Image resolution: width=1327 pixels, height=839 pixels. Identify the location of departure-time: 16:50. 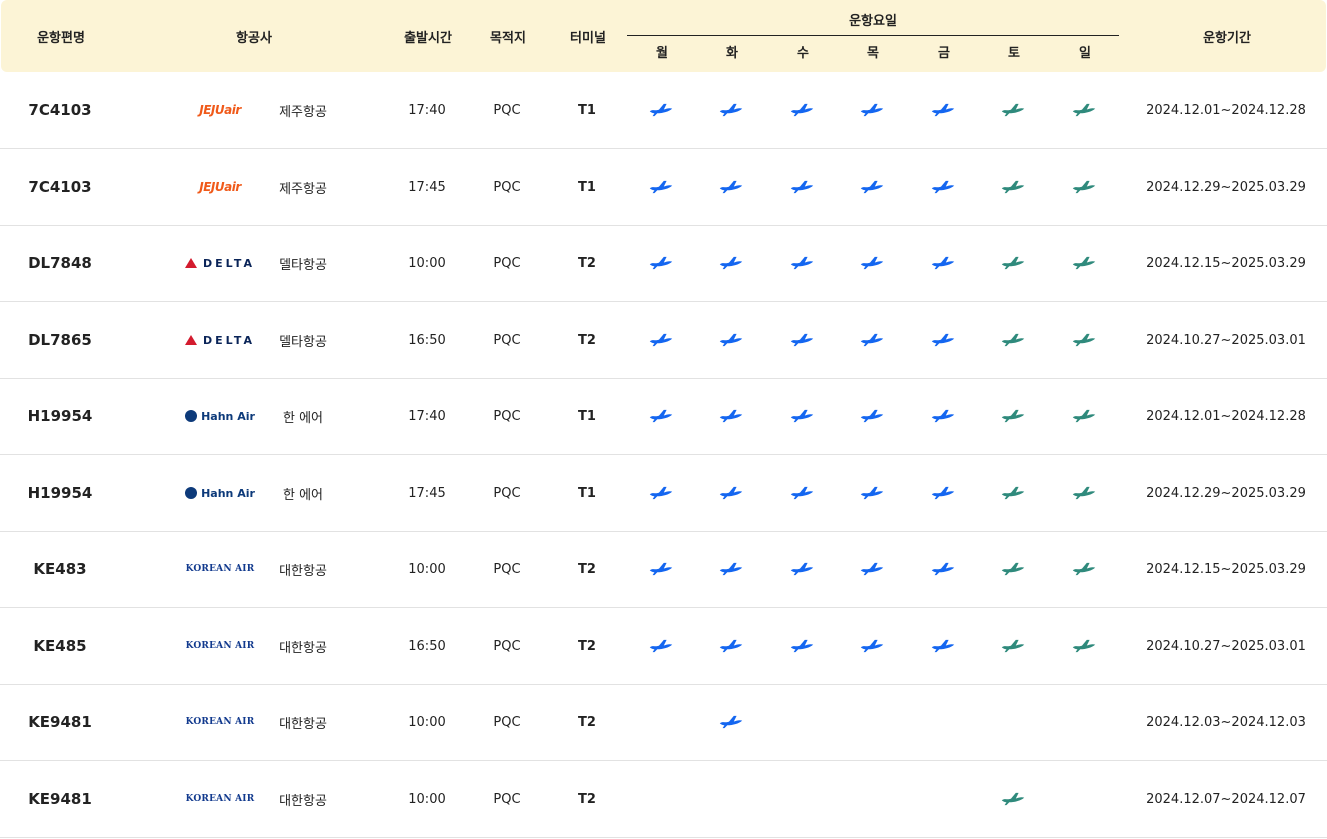
(427, 646).